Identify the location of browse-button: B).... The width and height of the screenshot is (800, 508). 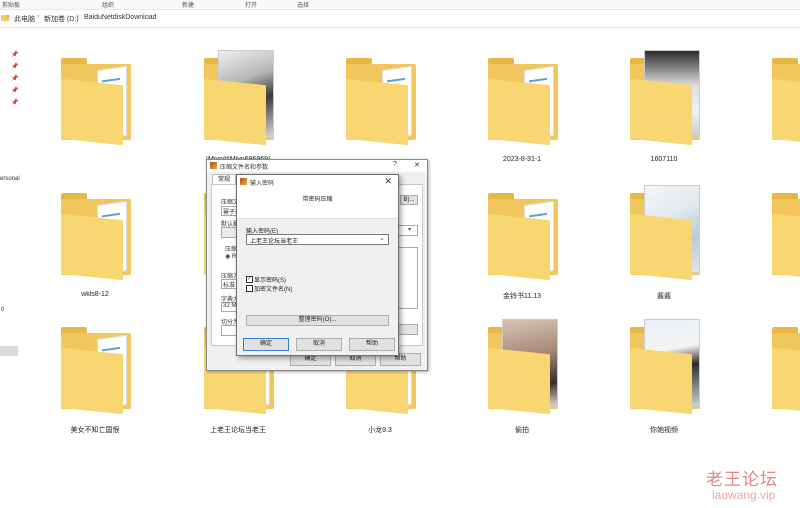
(409, 200).